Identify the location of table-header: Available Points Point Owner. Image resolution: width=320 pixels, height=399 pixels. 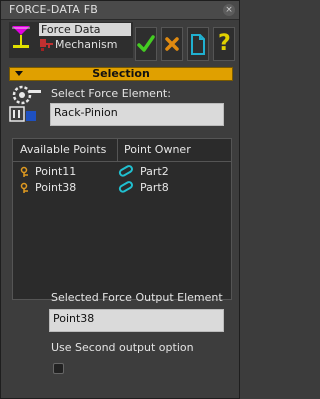
(122, 150).